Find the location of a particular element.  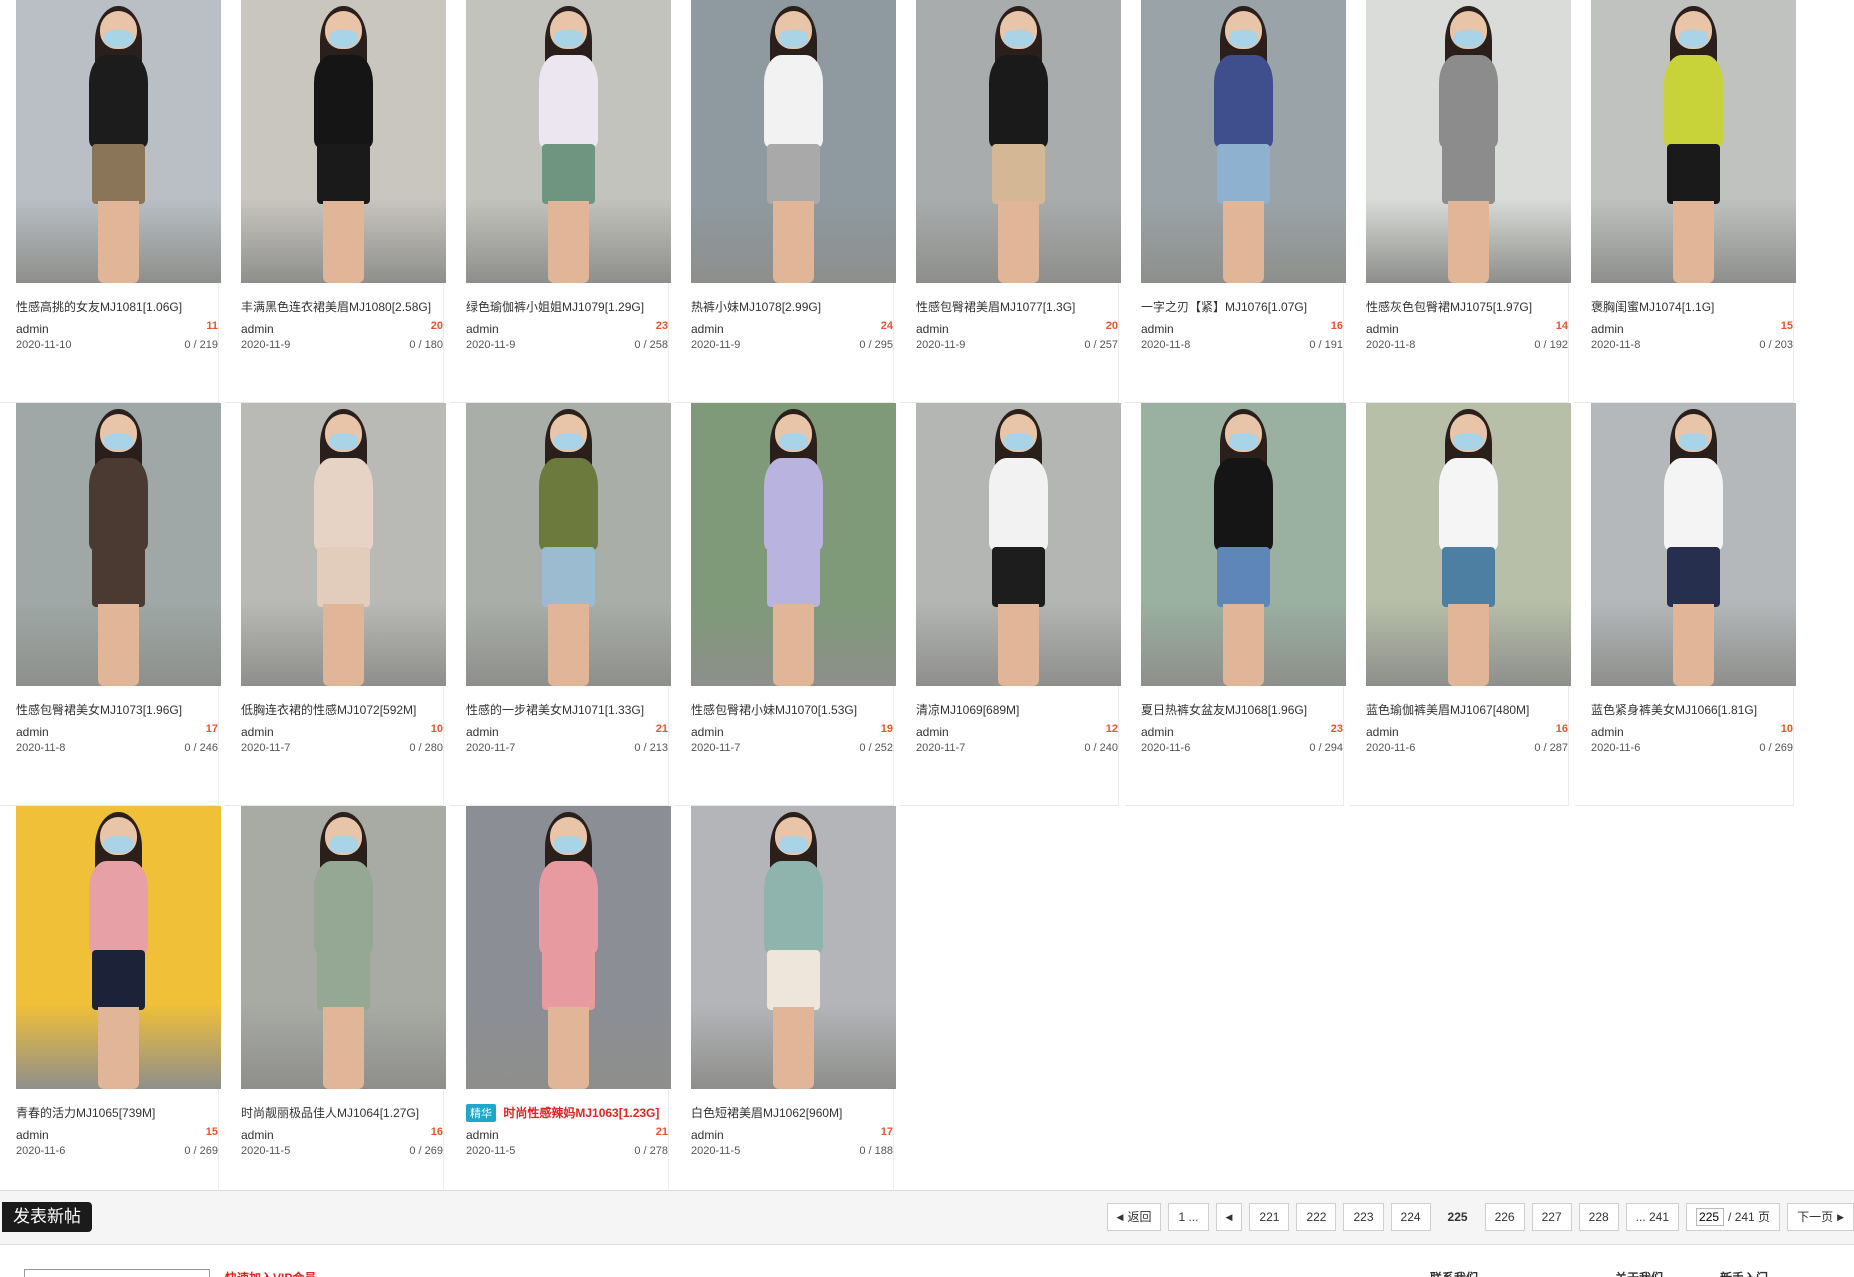

back-button: ◀ 返回 is located at coordinates (1134, 1217).